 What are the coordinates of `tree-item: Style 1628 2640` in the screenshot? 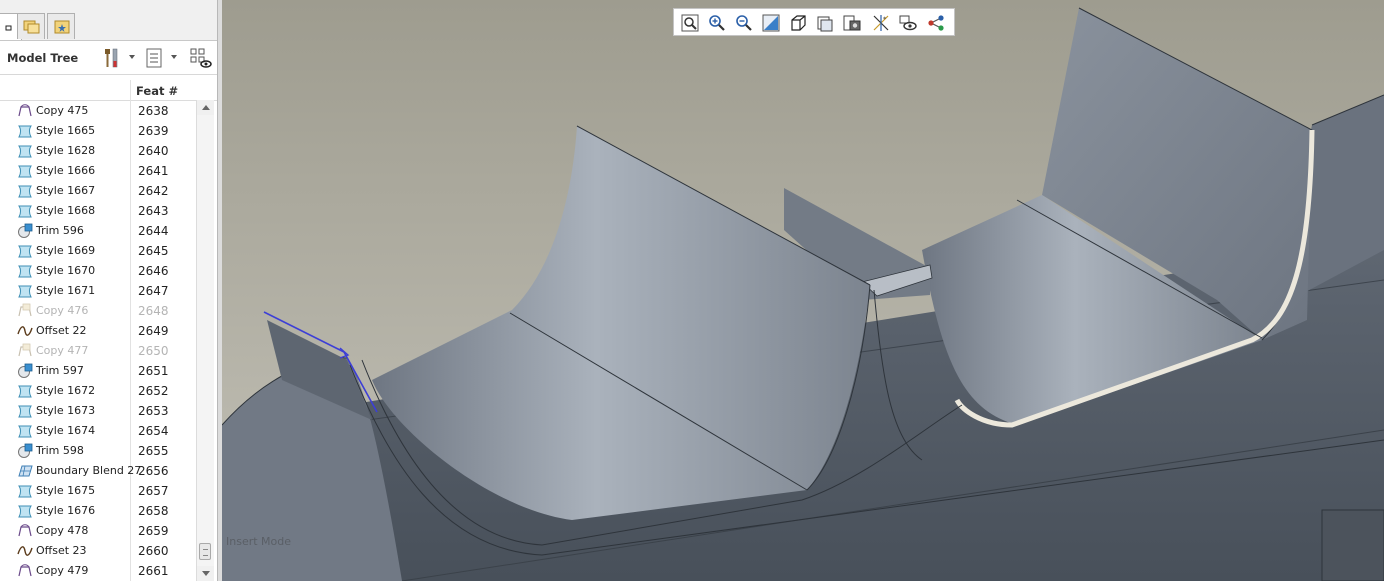 It's located at (98, 151).